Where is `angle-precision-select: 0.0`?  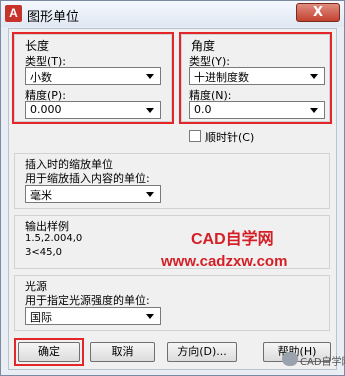
angle-precision-select: 0.0 is located at coordinates (257, 110).